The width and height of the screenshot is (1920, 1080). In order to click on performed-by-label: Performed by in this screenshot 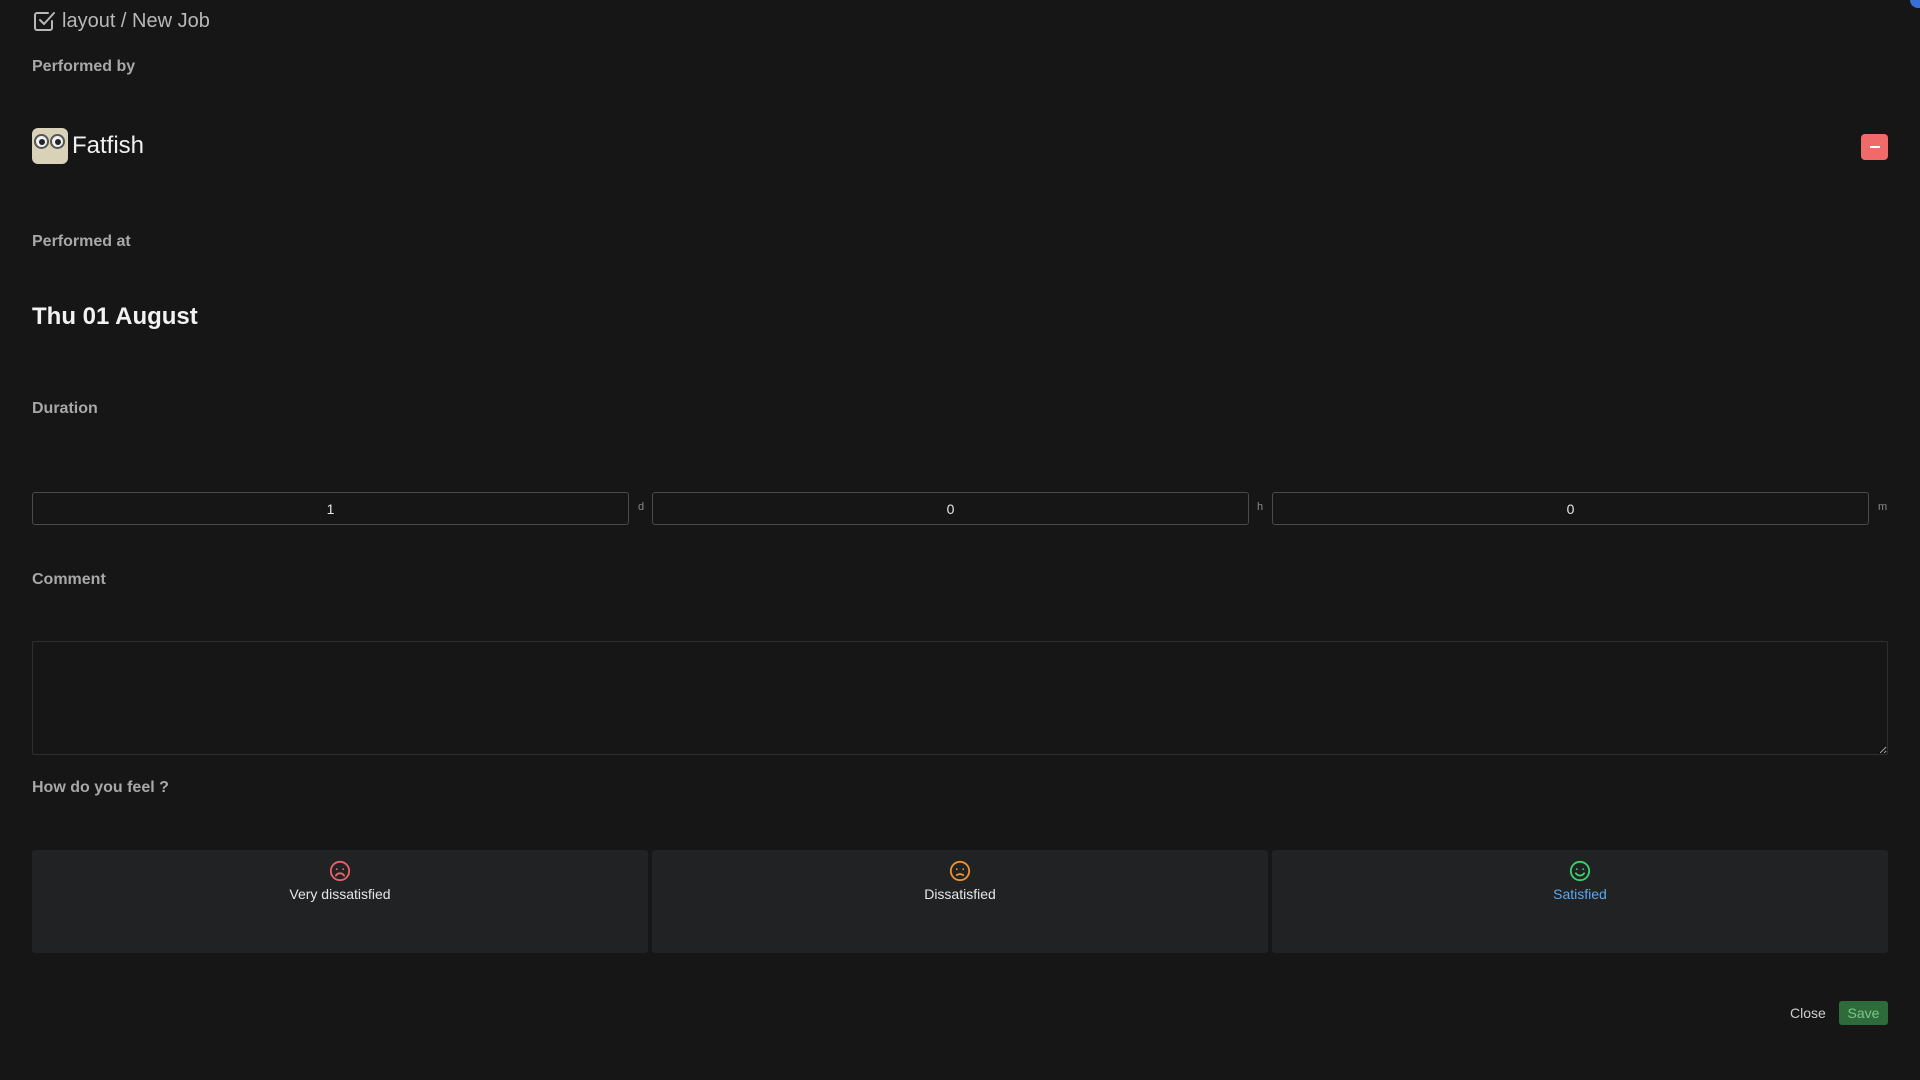, I will do `click(84, 66)`.